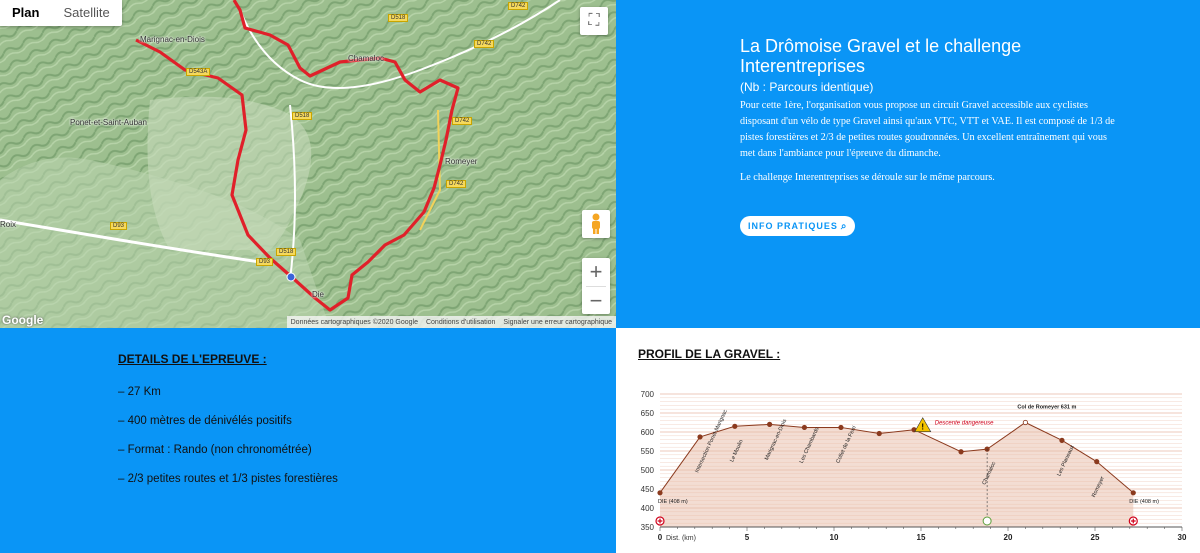  I want to click on list-item: – 27 Km, so click(139, 392).